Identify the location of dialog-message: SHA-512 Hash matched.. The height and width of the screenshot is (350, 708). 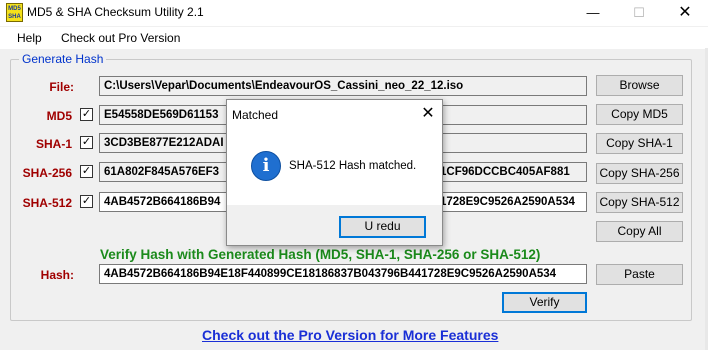
(353, 166).